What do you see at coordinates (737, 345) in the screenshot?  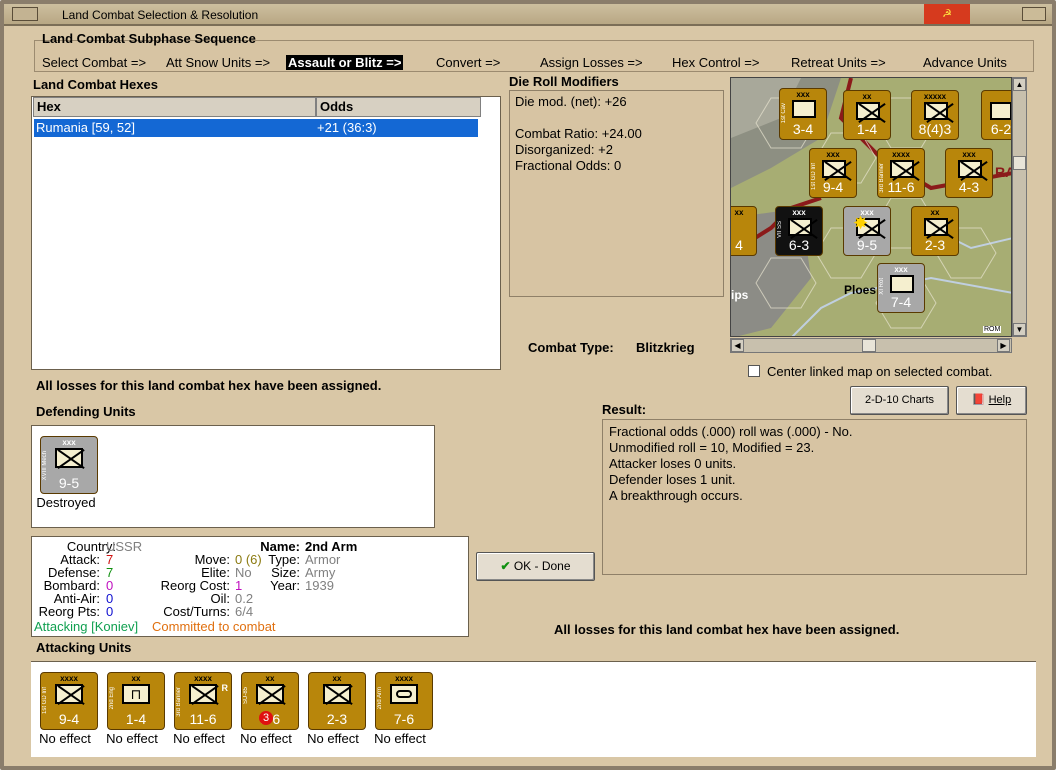 I see `scroll-left-icon: ◀` at bounding box center [737, 345].